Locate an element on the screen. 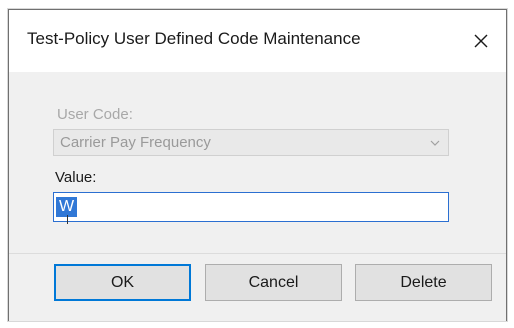  delete-button: Delete is located at coordinates (423, 282).